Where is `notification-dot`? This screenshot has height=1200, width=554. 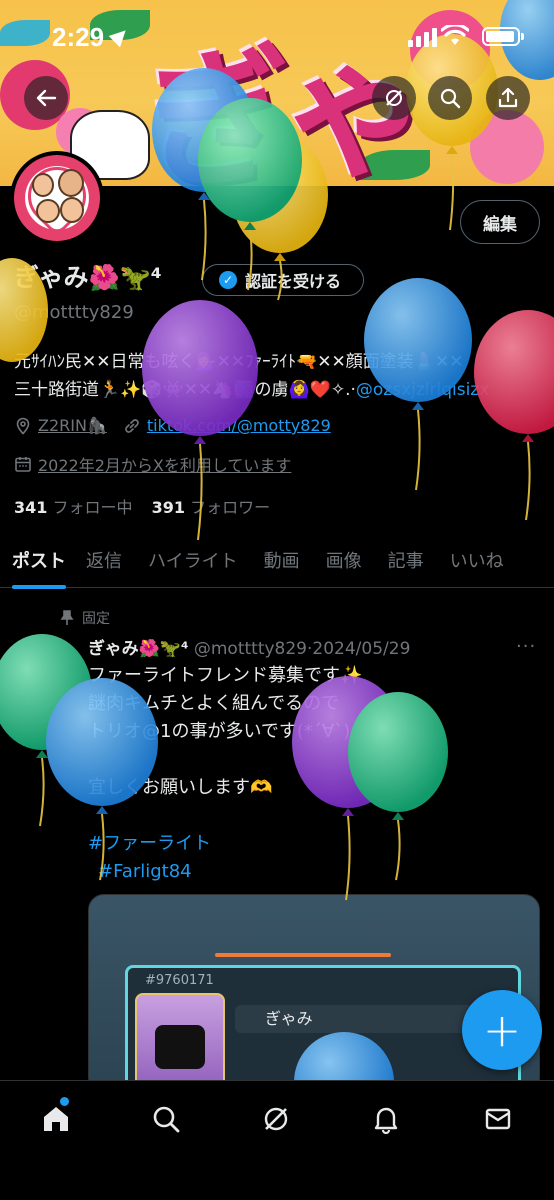 notification-dot is located at coordinates (64, 1101).